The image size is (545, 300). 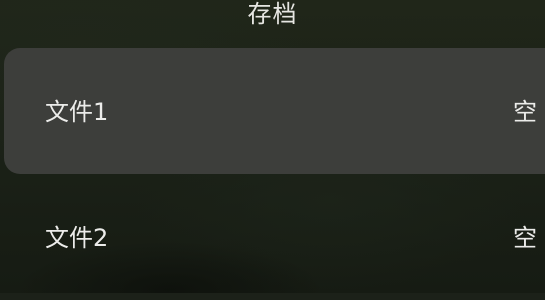 I want to click on save-slot-name: 文件2, so click(x=77, y=238).